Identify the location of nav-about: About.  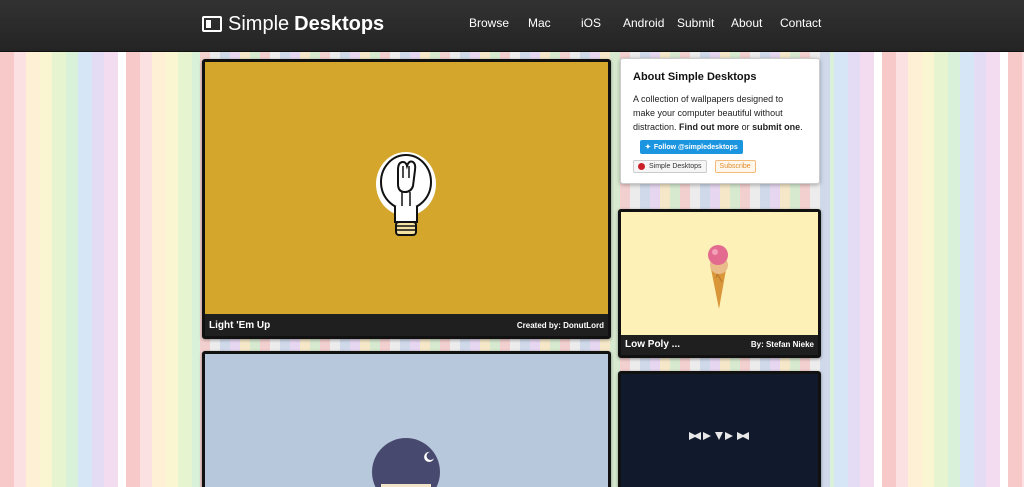
(746, 23).